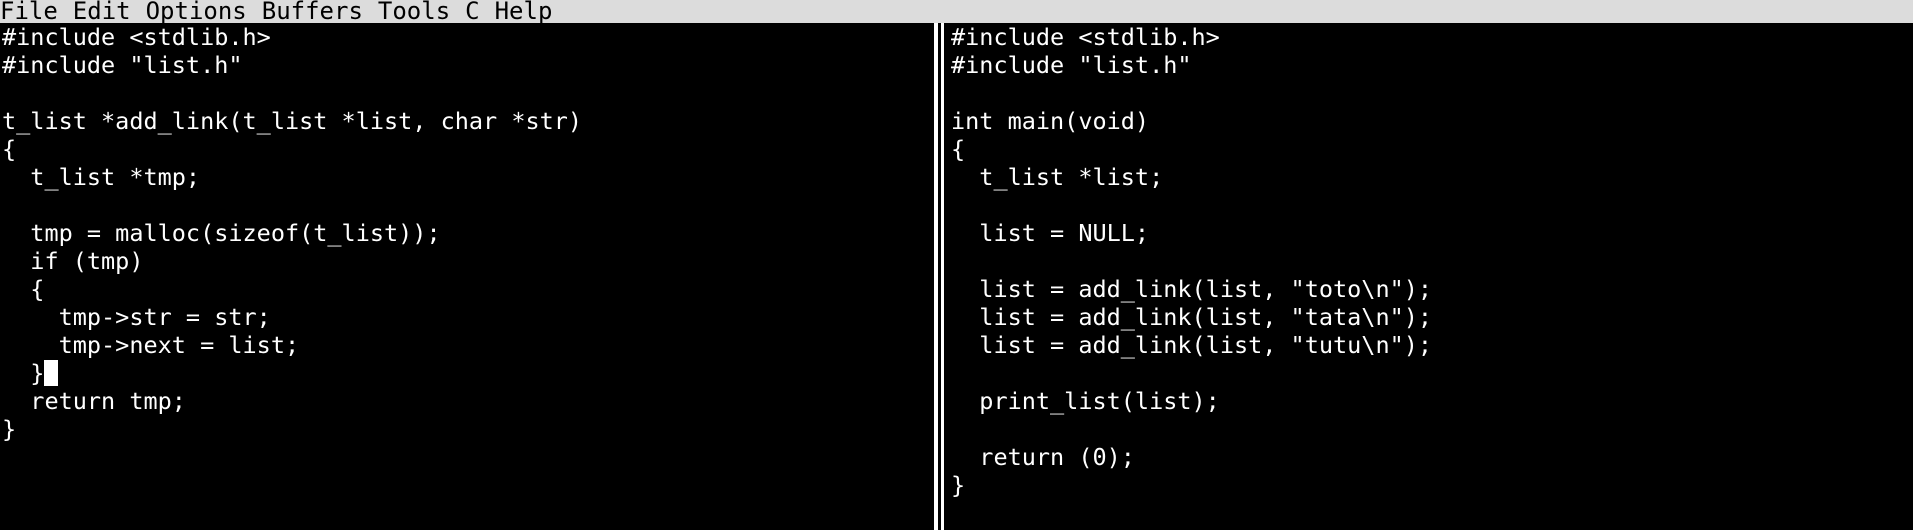 This screenshot has height=530, width=1913. Describe the element at coordinates (479, 11) in the screenshot. I see `menu-c: C` at that location.